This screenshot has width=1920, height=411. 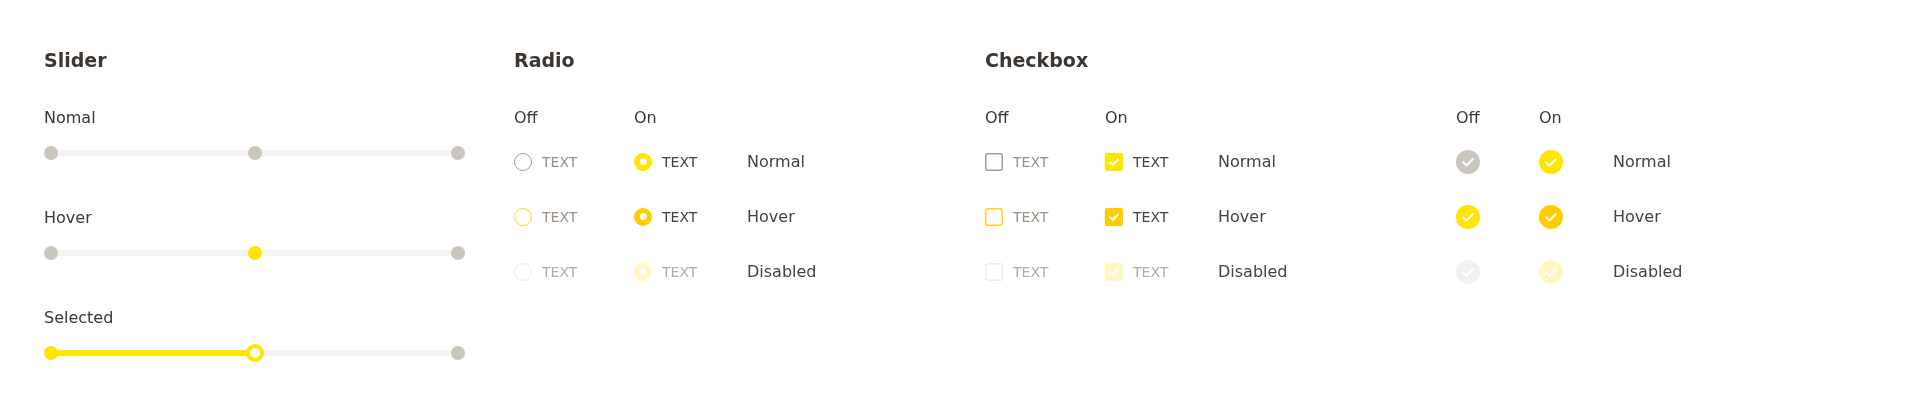 I want to click on section-title: Slider, so click(x=76, y=60).